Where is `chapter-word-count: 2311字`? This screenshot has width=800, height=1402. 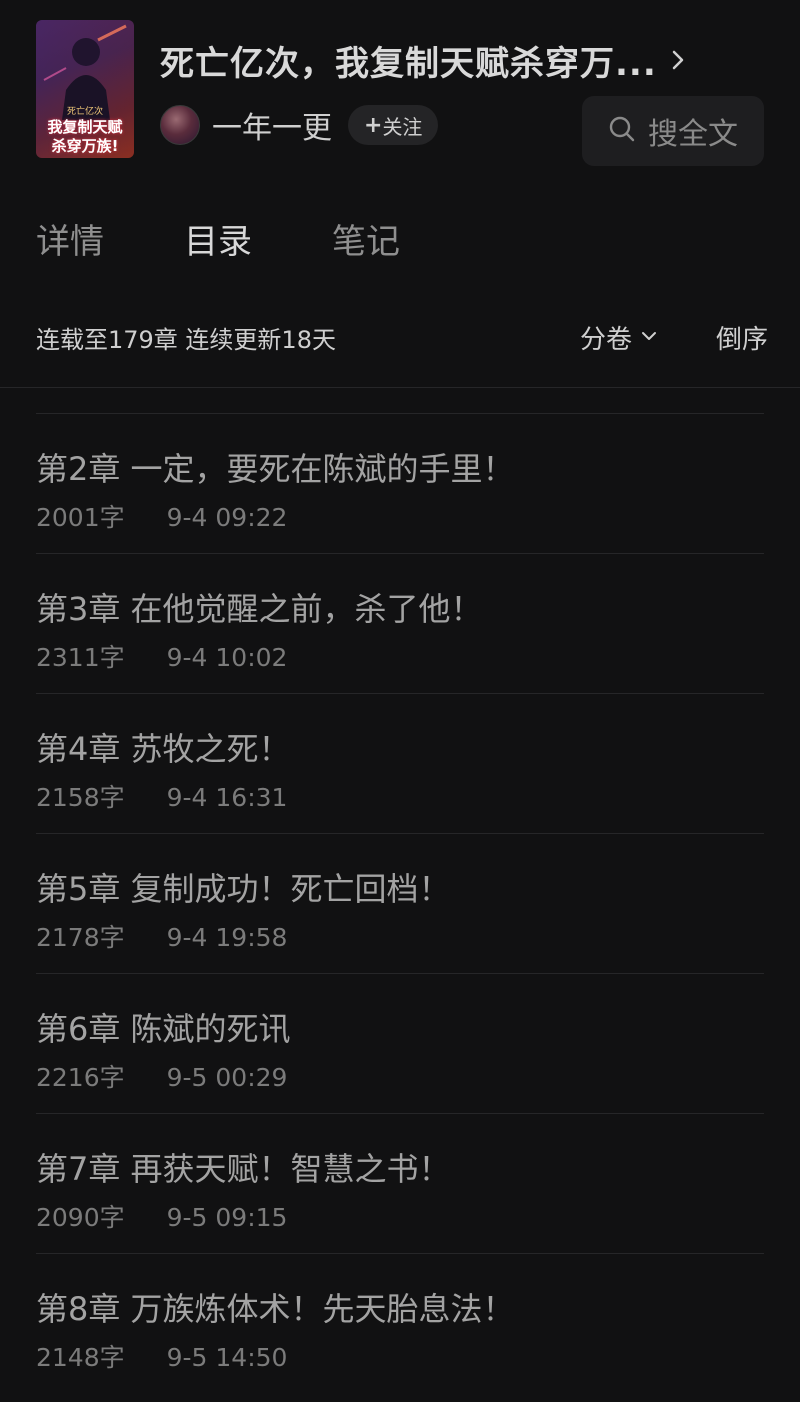
chapter-word-count: 2311字 is located at coordinates (80, 657).